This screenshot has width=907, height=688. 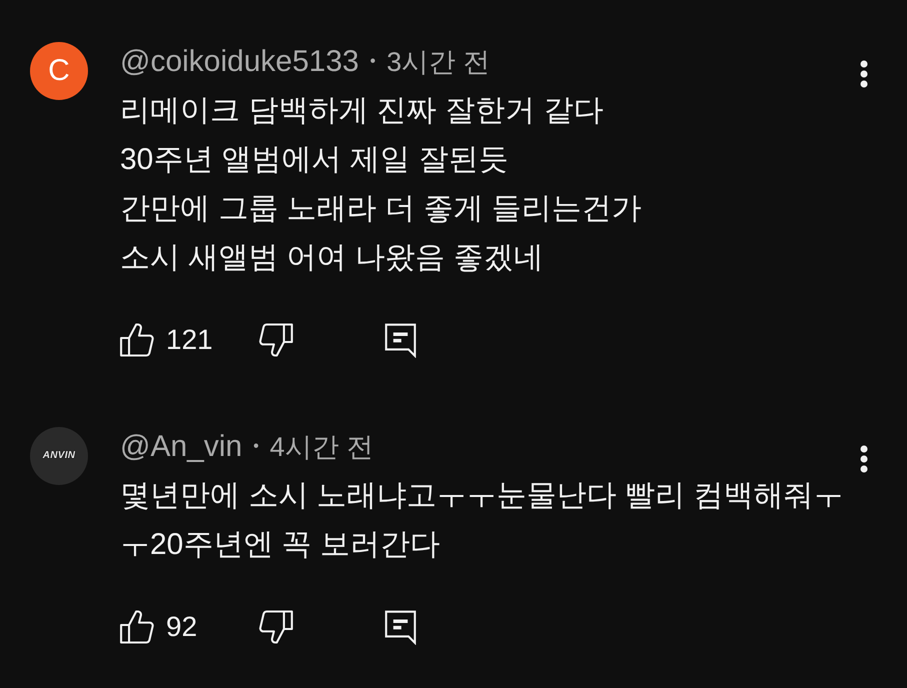 I want to click on author-name: @coikoiduke5133, so click(x=239, y=62).